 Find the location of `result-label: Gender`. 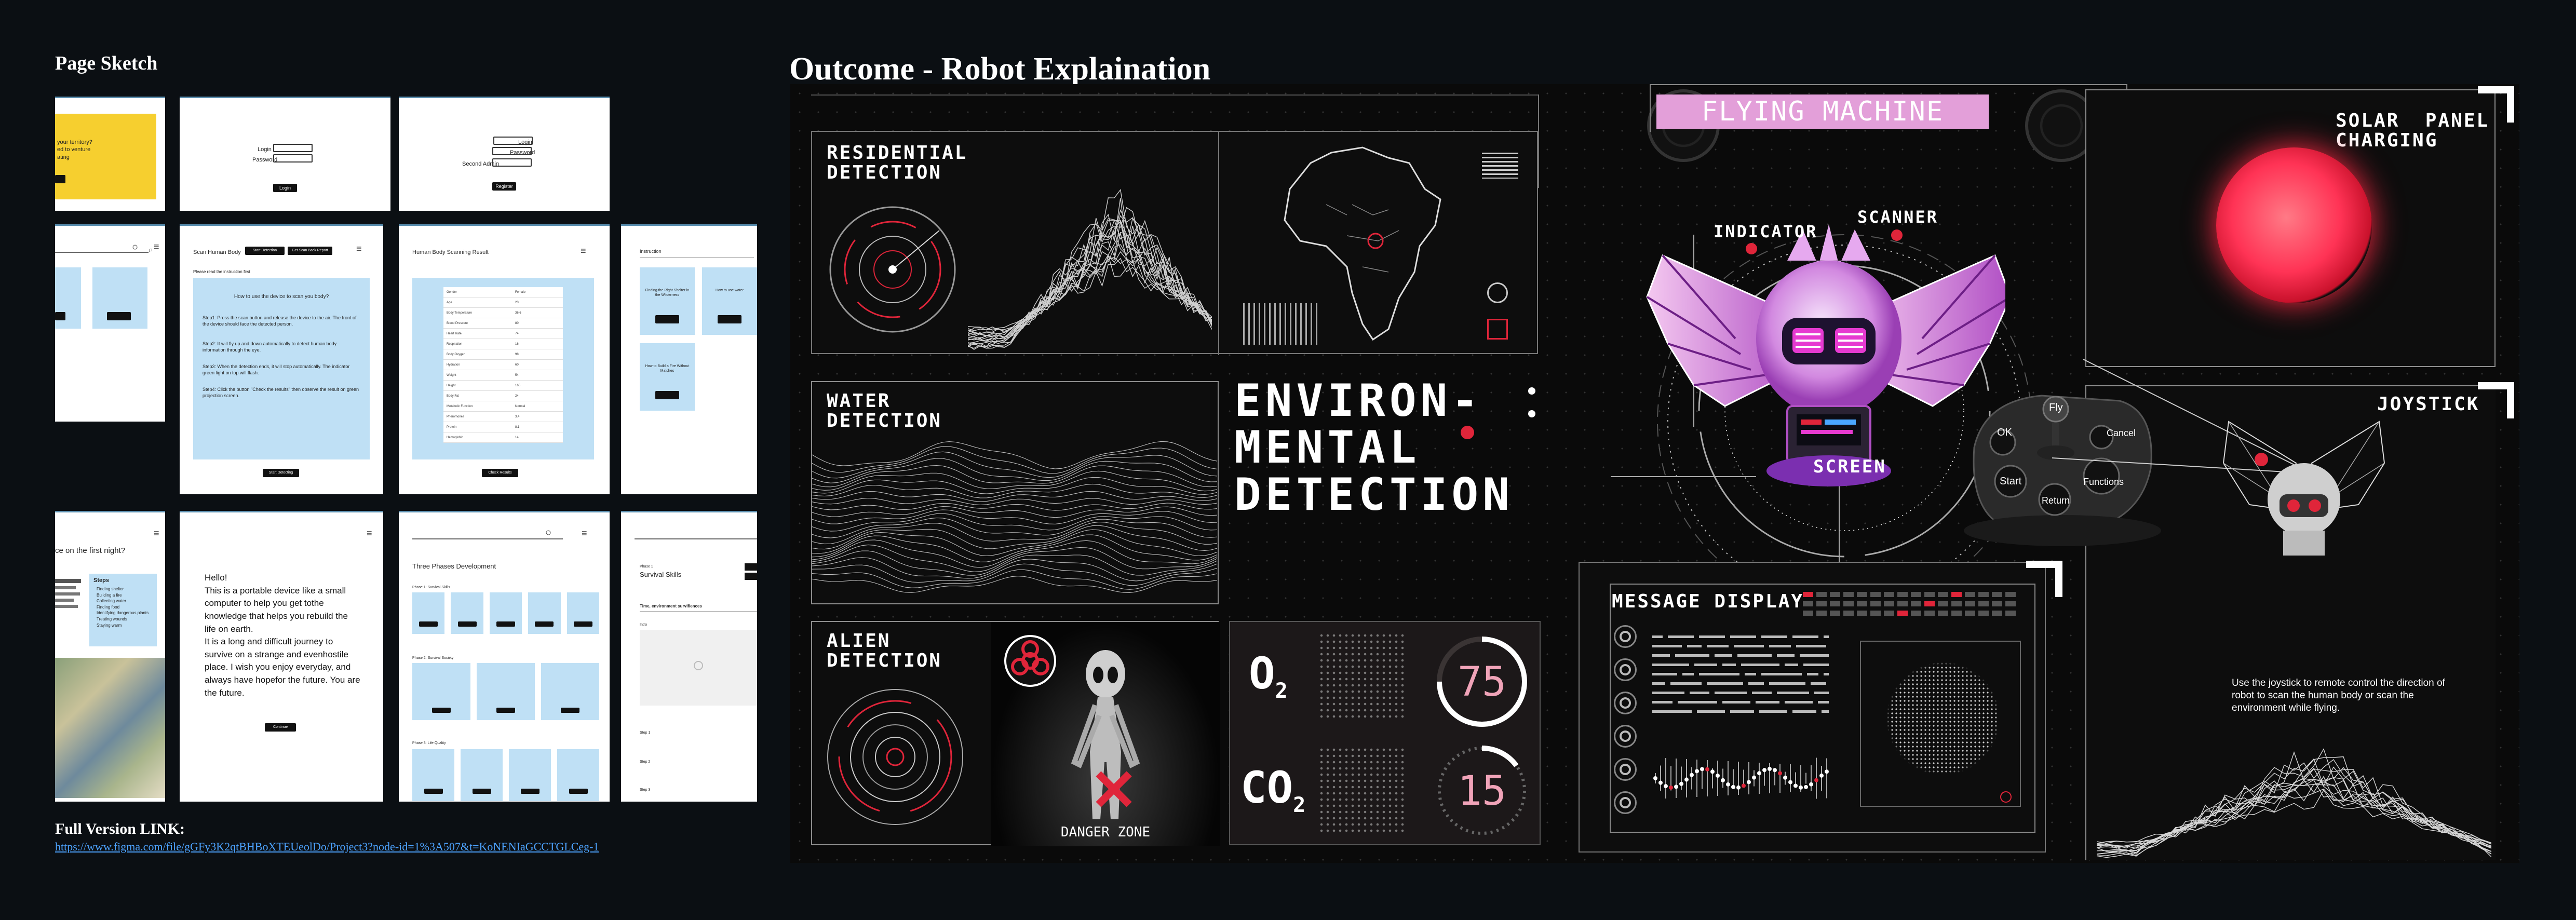

result-label: Gender is located at coordinates (452, 293).